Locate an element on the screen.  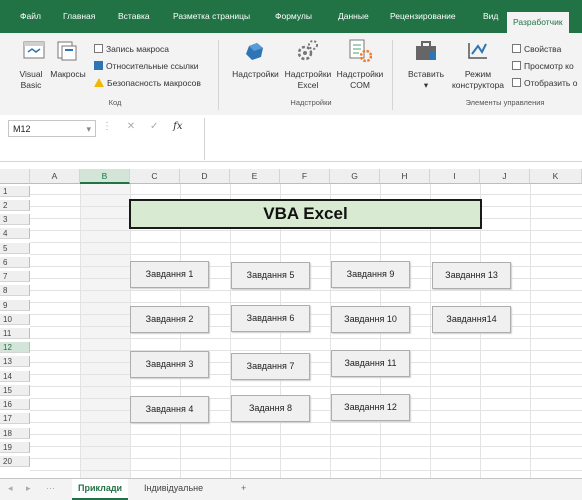
row-header: 11 is located at coordinates (15, 333).